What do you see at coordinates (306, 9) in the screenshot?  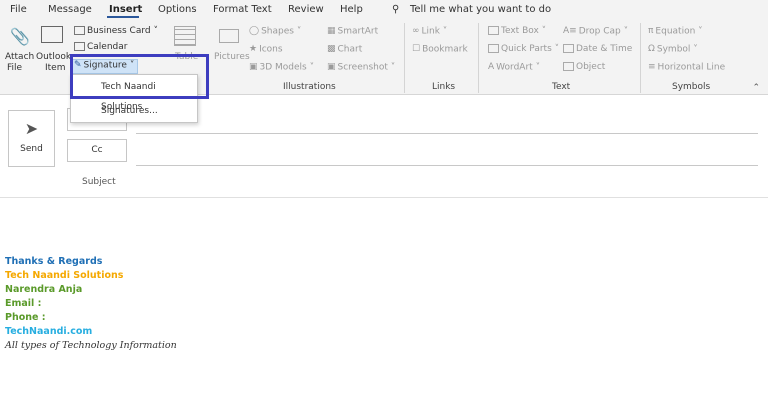 I see `menu-review: Review` at bounding box center [306, 9].